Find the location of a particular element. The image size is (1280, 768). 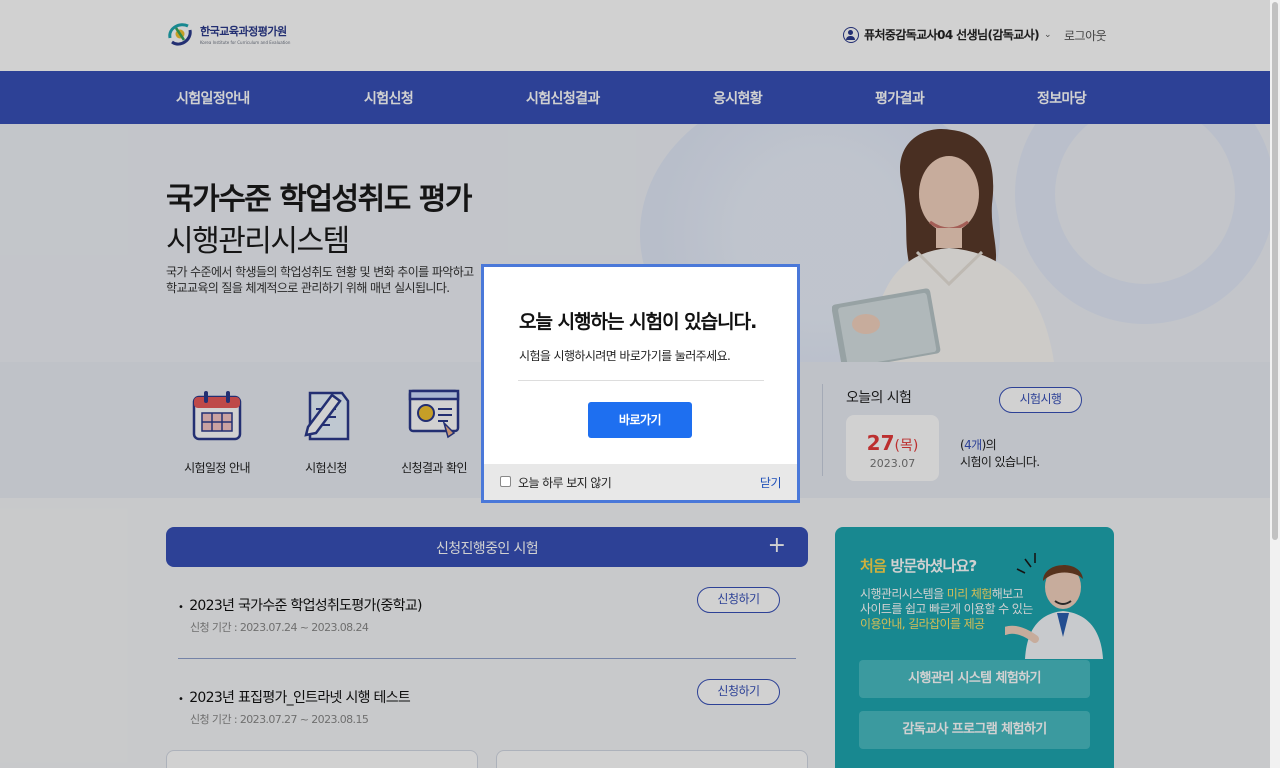

divider is located at coordinates (641, 380).